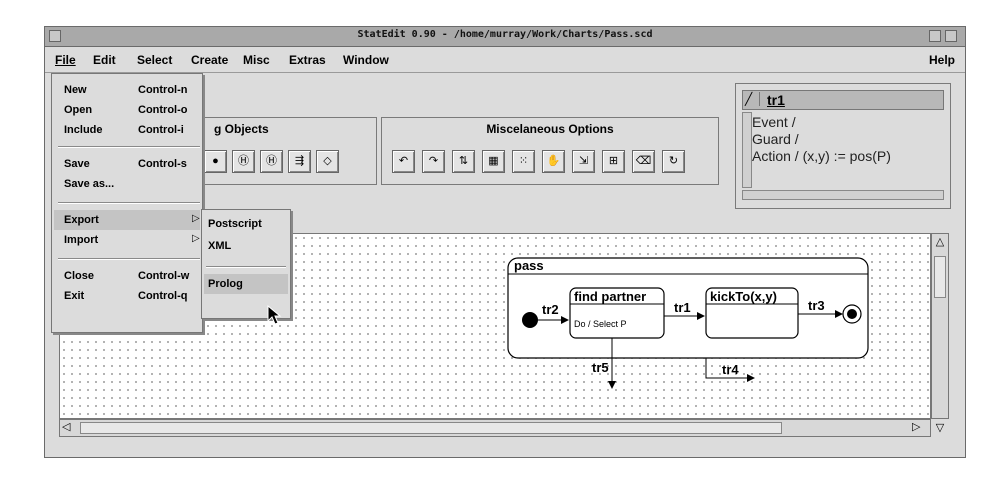  Describe the element at coordinates (299, 161) in the screenshot. I see `fork-join-icon: ⇶` at that location.